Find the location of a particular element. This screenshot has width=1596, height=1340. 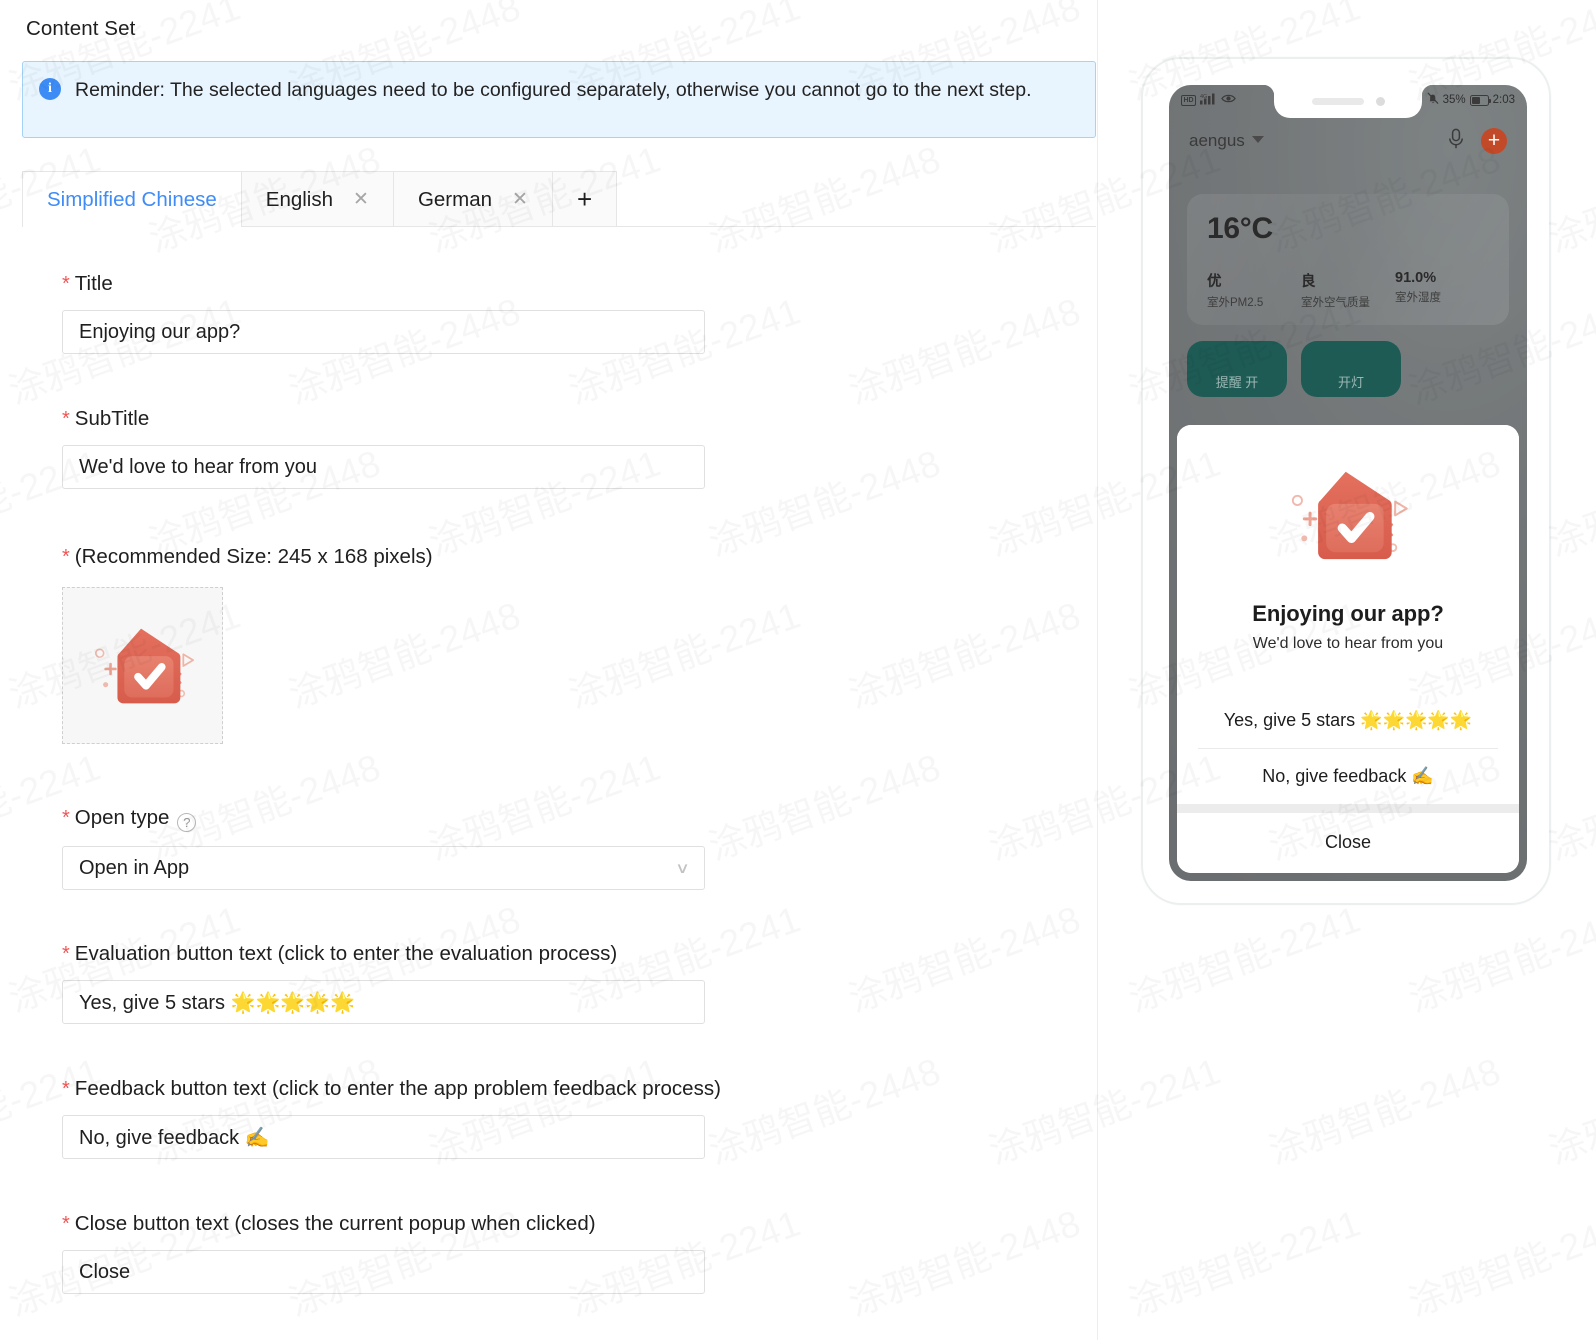

field-subtitle: * SubTitle We'd love to hear from you is located at coordinates (383, 448).